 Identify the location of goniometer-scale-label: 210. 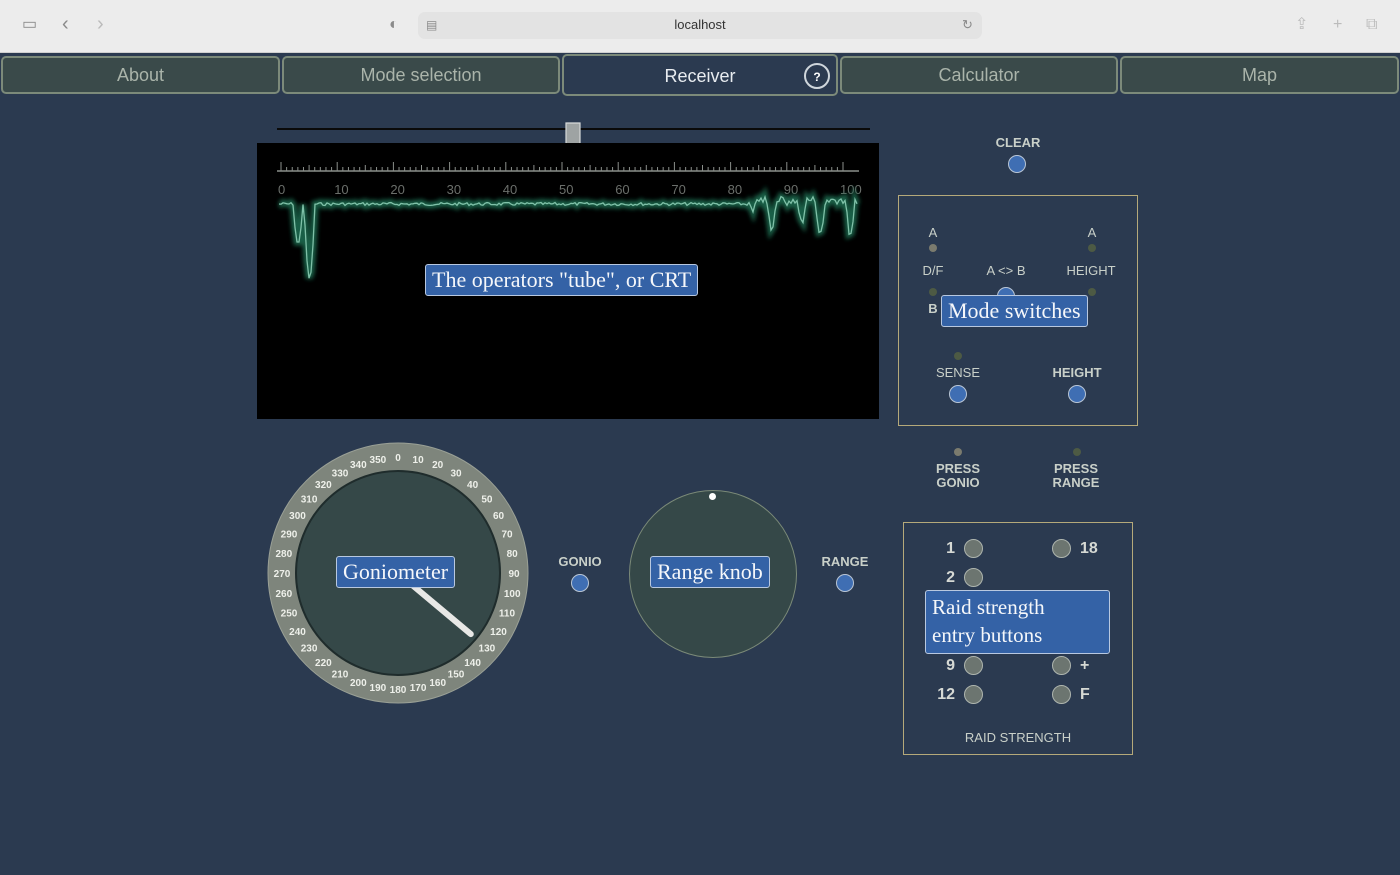
(340, 675).